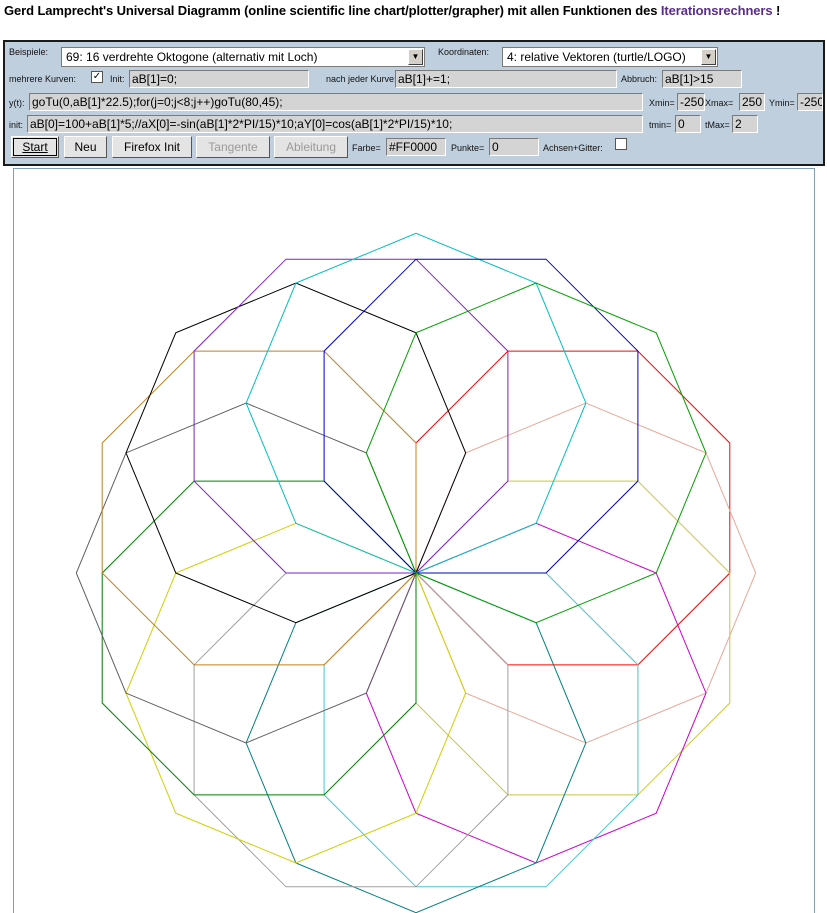 The width and height of the screenshot is (827, 913). I want to click on punkte-field: 0, so click(514, 147).